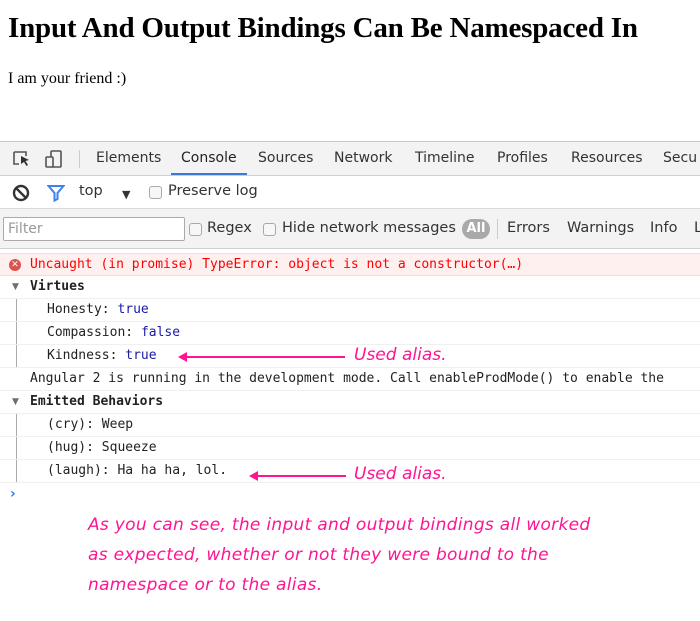 The height and width of the screenshot is (621, 700). Describe the element at coordinates (56, 195) in the screenshot. I see `filter-icon` at that location.